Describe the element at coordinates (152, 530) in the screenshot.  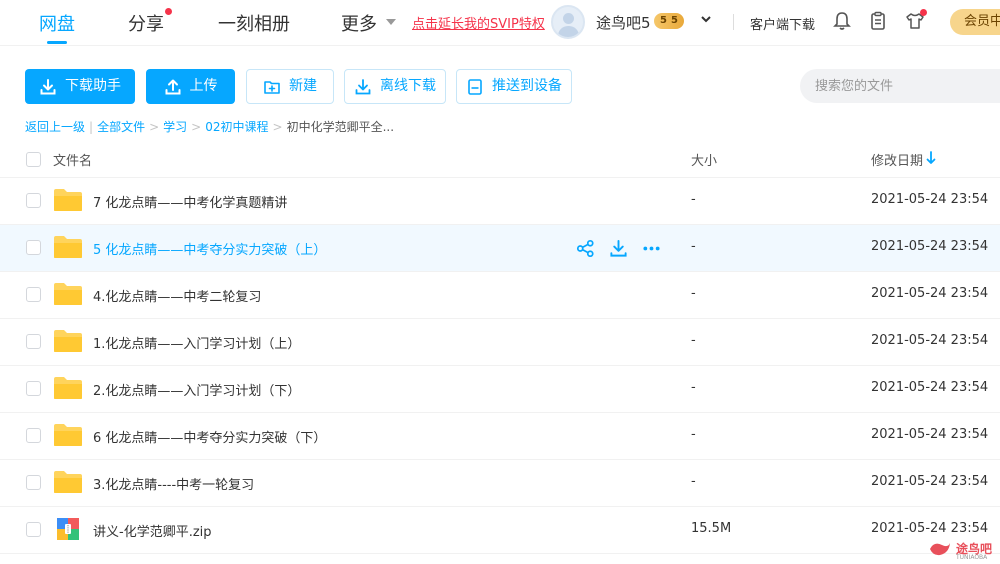
I see `file-name: 讲义-化学范卿平.zip` at that location.